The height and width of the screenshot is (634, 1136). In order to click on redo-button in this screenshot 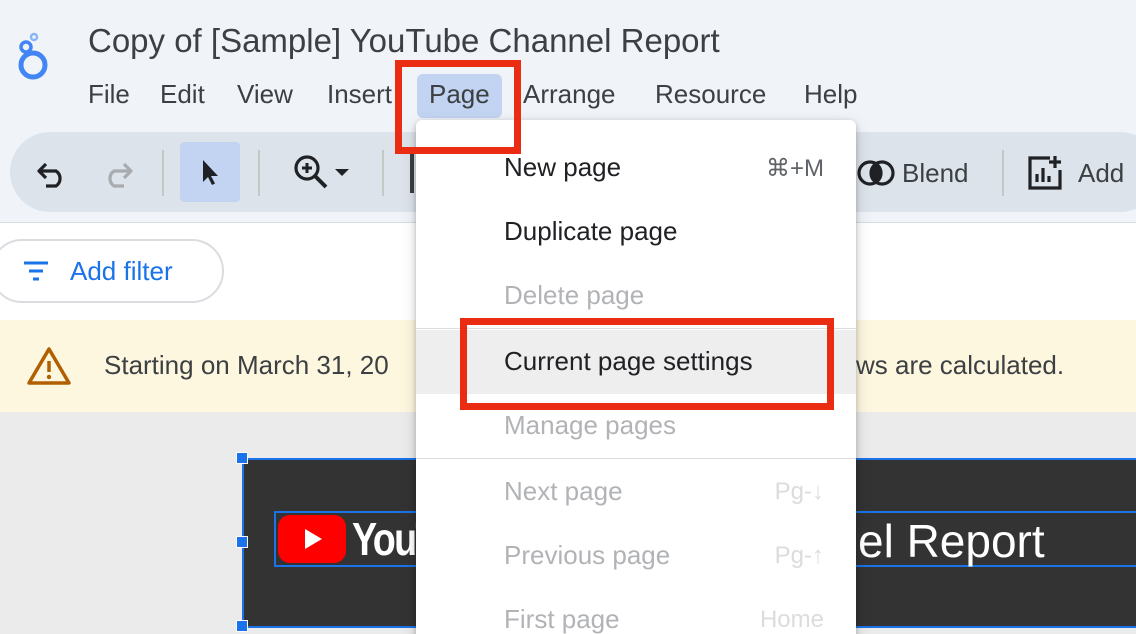, I will do `click(117, 173)`.